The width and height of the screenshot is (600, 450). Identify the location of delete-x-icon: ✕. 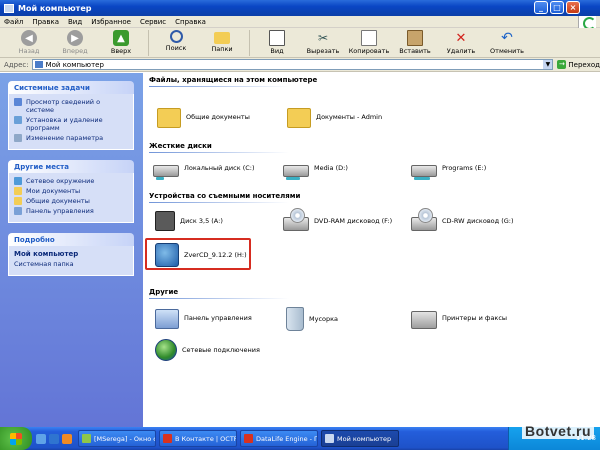
(461, 38).